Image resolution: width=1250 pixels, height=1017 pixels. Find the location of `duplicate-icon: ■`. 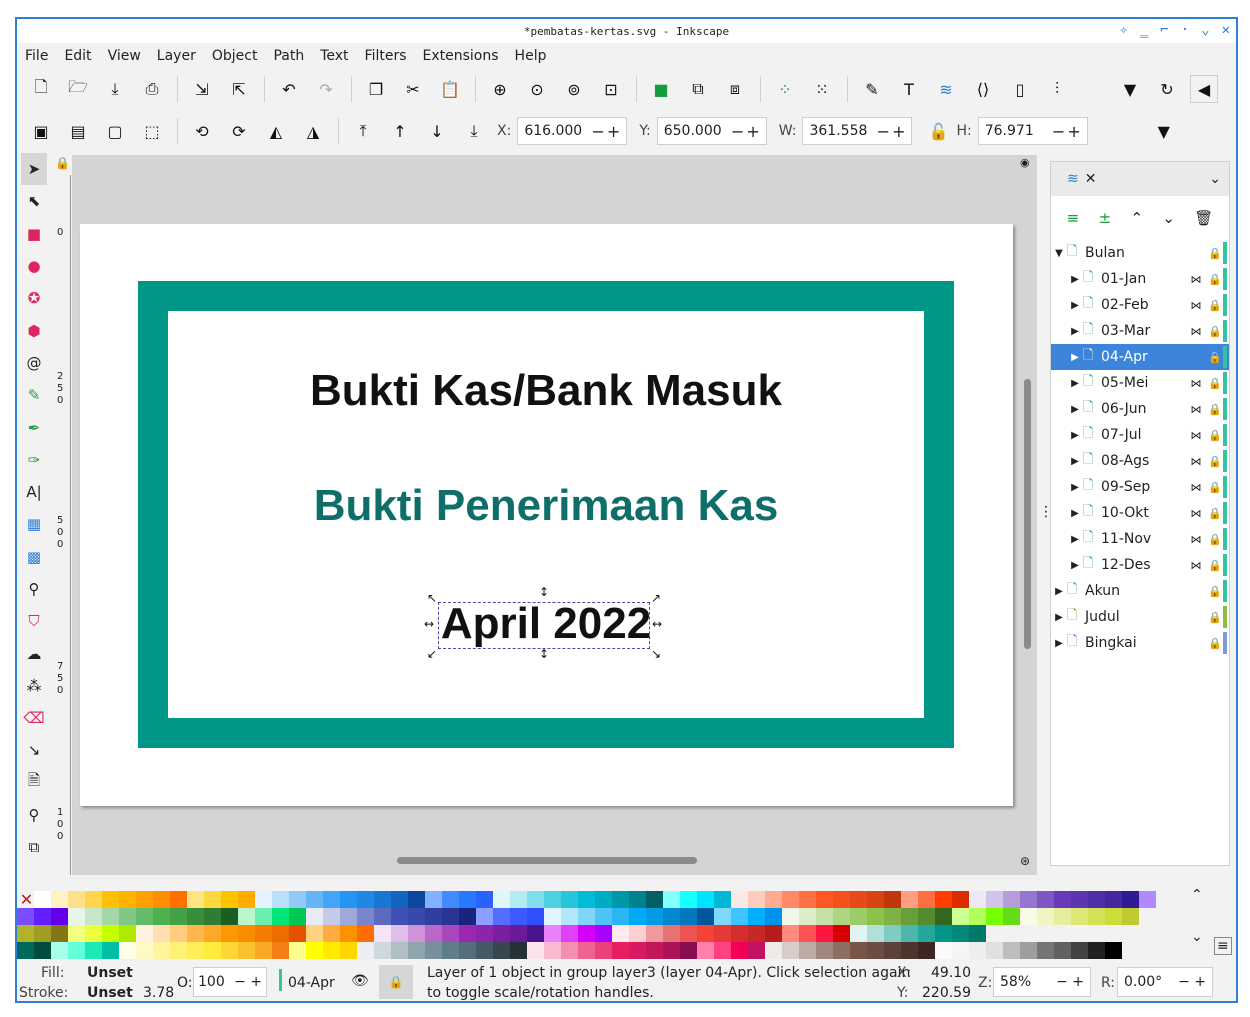

duplicate-icon: ■ is located at coordinates (661, 89).